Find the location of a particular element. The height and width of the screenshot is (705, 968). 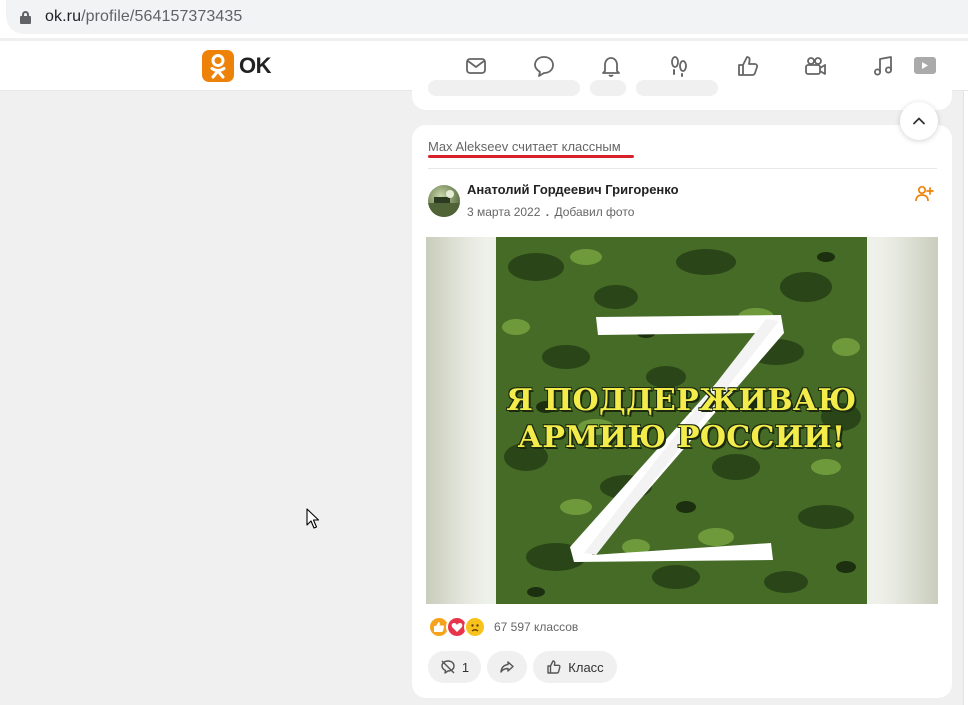

lock-icon is located at coordinates (25, 17).